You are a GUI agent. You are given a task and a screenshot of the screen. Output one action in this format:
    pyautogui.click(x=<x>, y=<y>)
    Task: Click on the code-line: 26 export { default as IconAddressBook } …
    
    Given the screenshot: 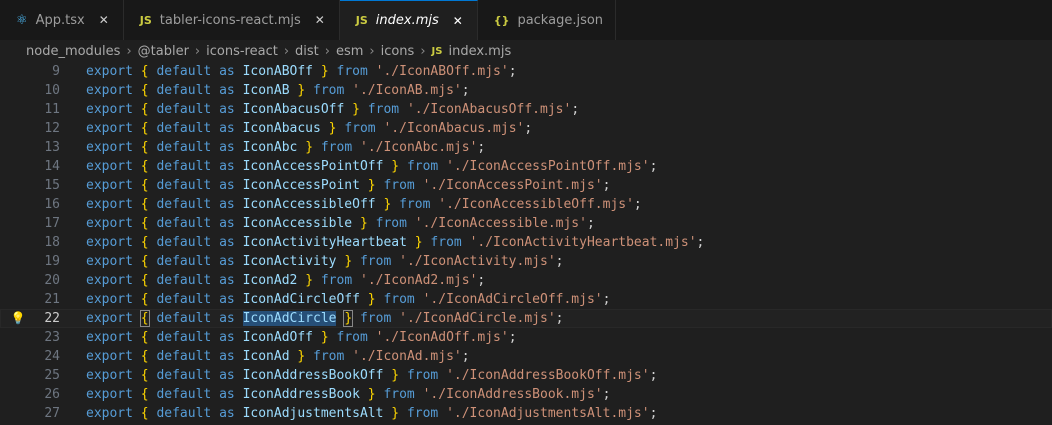 What is the action you would take?
    pyautogui.click(x=526, y=394)
    